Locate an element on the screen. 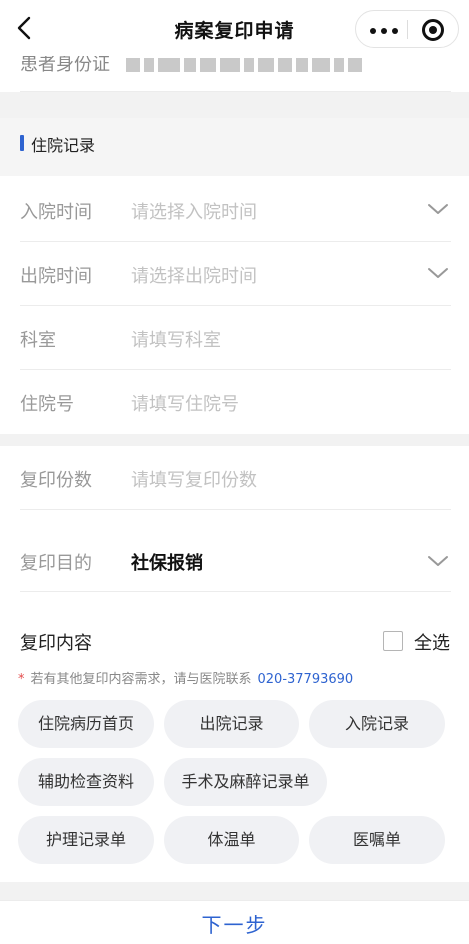 Image resolution: width=469 pixels, height=944 pixels. contact-note: * 若有其他复印内容需求，请与医院联系 020-37793690 is located at coordinates (185, 677).